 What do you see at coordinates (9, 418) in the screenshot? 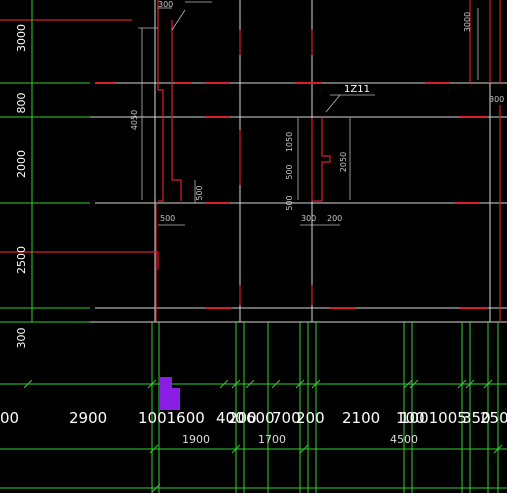
I see `bottom-dim-00: 00` at bounding box center [9, 418].